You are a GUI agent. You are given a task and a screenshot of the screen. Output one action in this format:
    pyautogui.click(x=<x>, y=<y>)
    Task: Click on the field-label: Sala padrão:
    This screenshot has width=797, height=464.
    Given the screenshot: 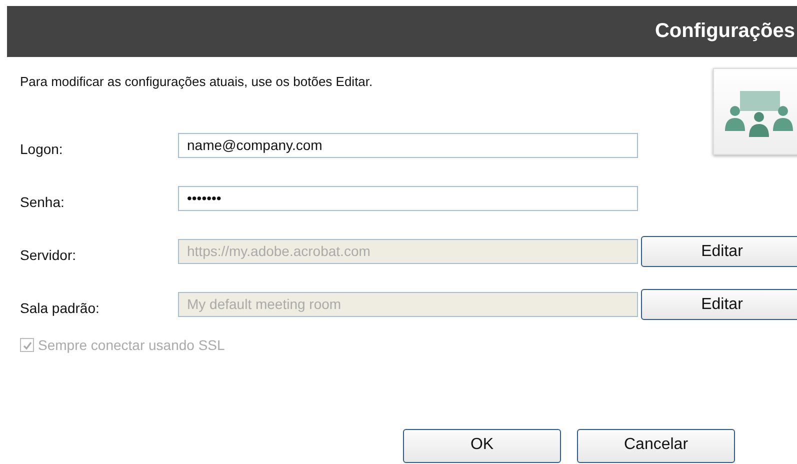 What is the action you would take?
    pyautogui.click(x=59, y=307)
    